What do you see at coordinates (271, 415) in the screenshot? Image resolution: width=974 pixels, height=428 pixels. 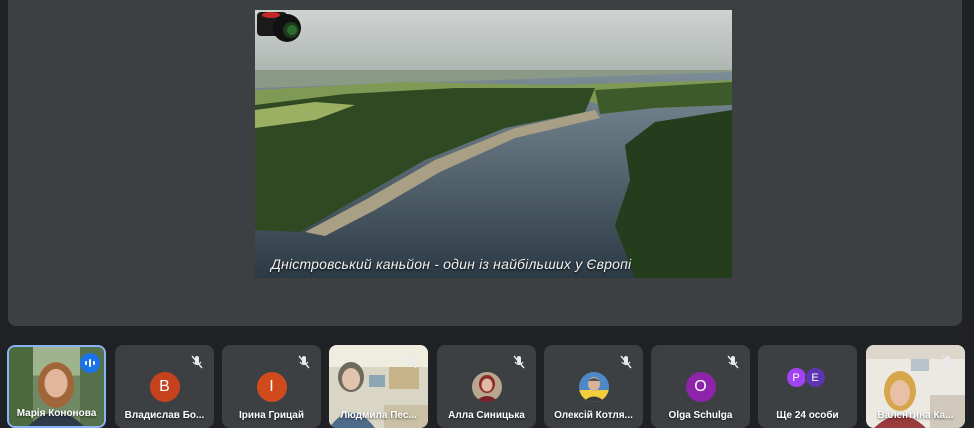 I see `participant-name: Ірина Грицай` at bounding box center [271, 415].